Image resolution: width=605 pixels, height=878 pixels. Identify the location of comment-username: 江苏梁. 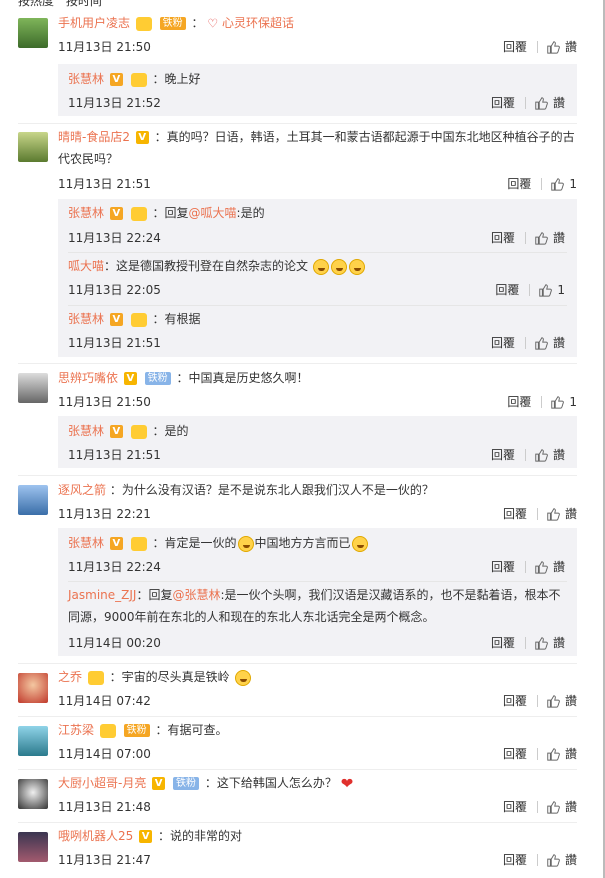
(76, 730).